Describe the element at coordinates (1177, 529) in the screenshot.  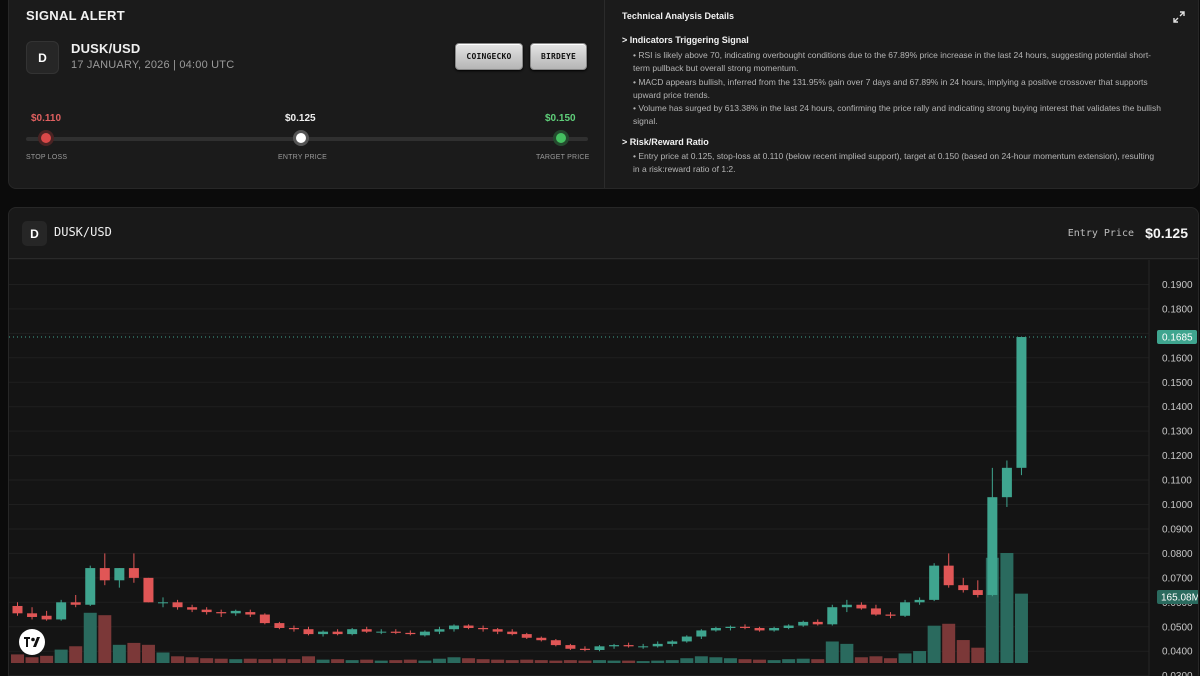
I see `y-tick-label: 0.0900` at that location.